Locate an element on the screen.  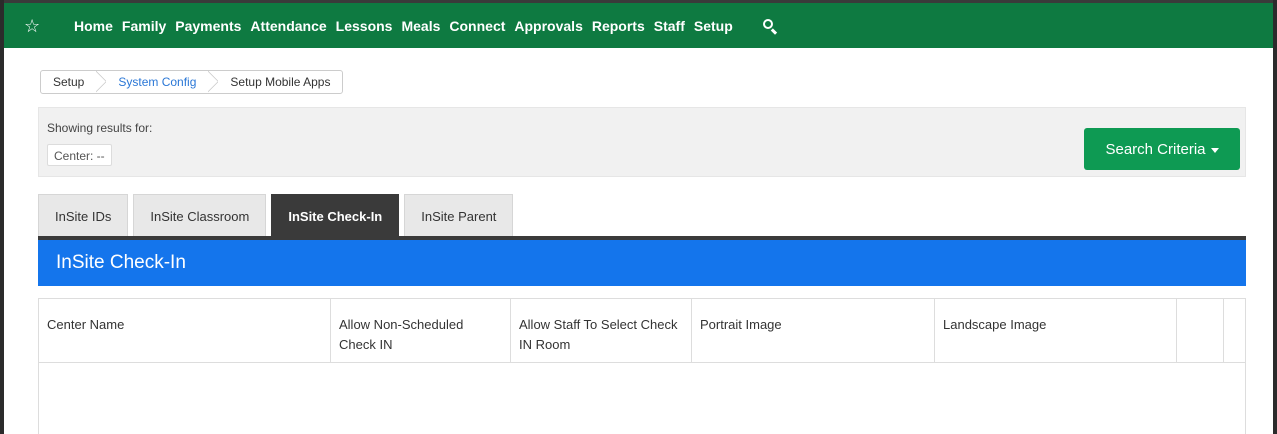
nav-item-payments: Payments is located at coordinates (208, 26).